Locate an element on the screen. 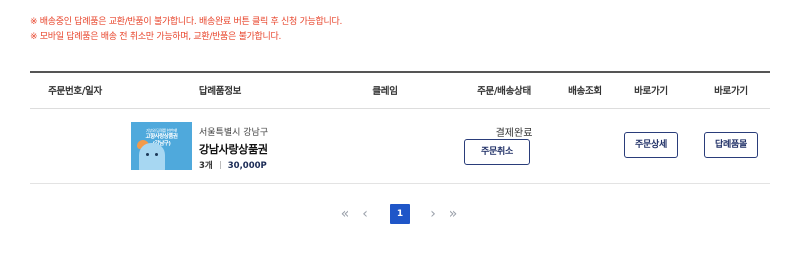 This screenshot has width=800, height=254. cancel-order-button: 주문취소 is located at coordinates (497, 152).